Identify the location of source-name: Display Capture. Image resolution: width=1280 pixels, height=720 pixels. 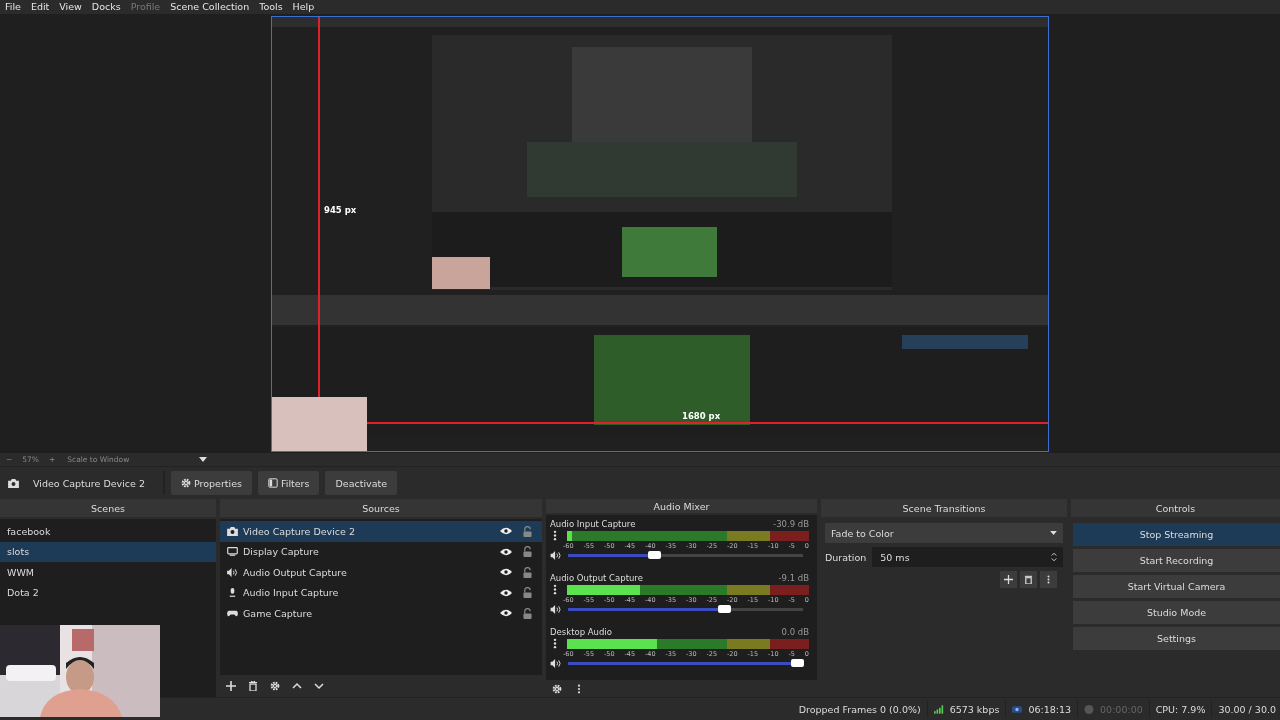
(281, 552).